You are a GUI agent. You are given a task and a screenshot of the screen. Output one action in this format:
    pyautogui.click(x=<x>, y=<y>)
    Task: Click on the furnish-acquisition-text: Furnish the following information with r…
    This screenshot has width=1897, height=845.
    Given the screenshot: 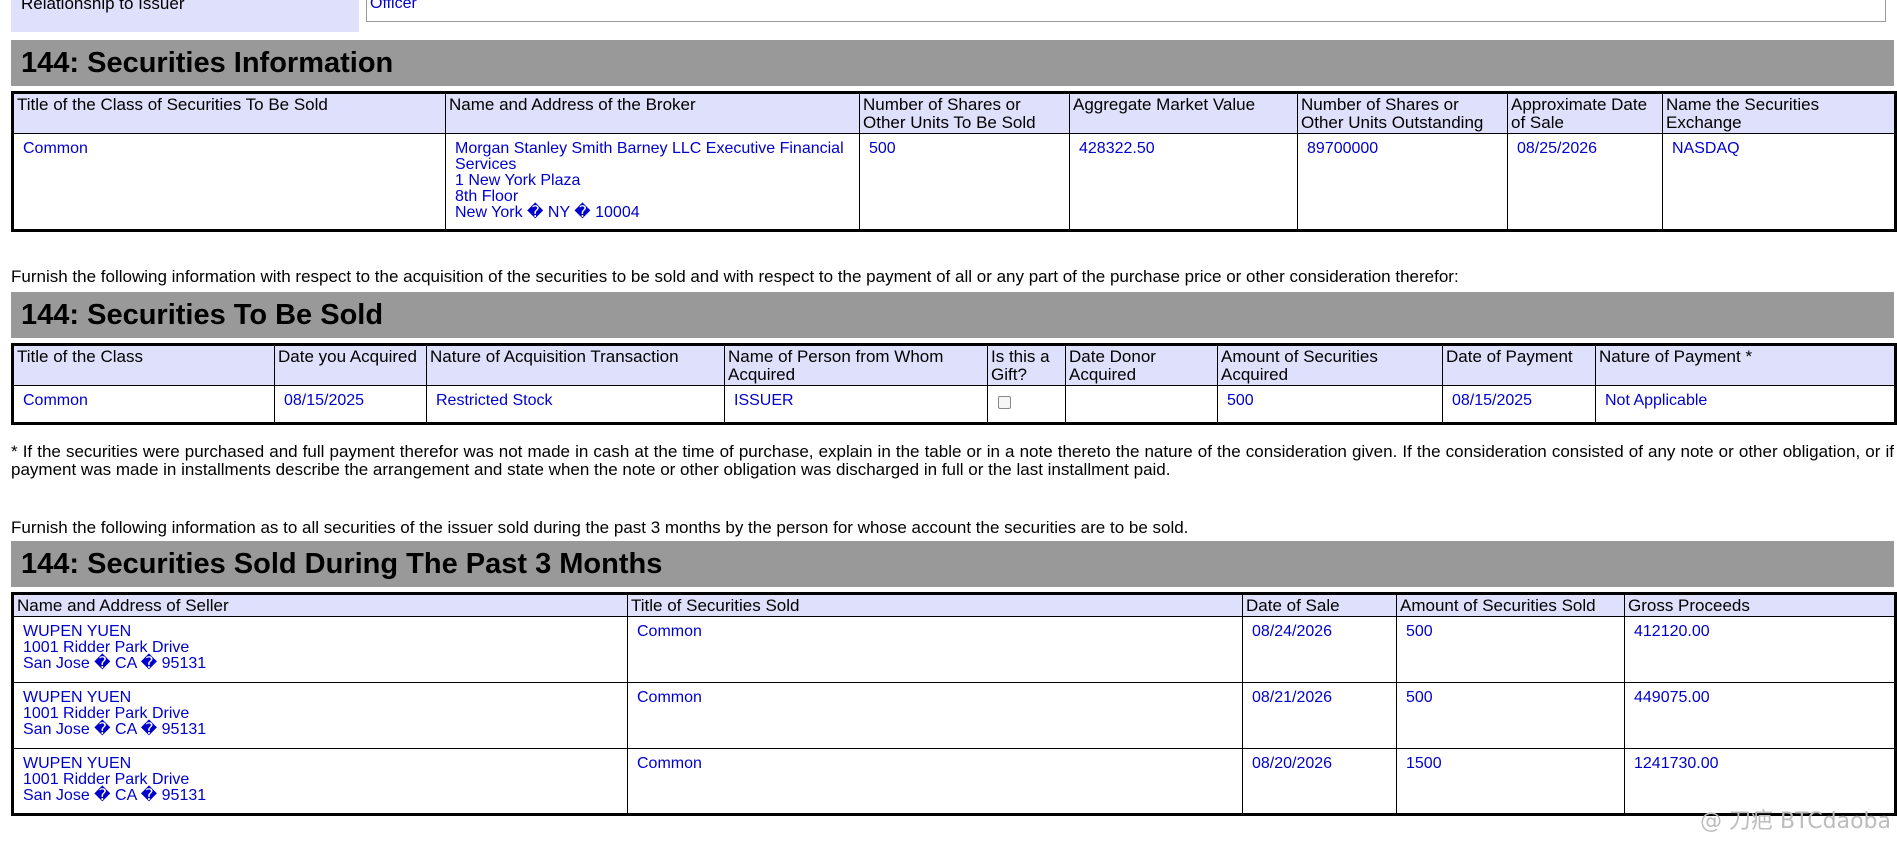 What is the action you would take?
    pyautogui.click(x=735, y=276)
    